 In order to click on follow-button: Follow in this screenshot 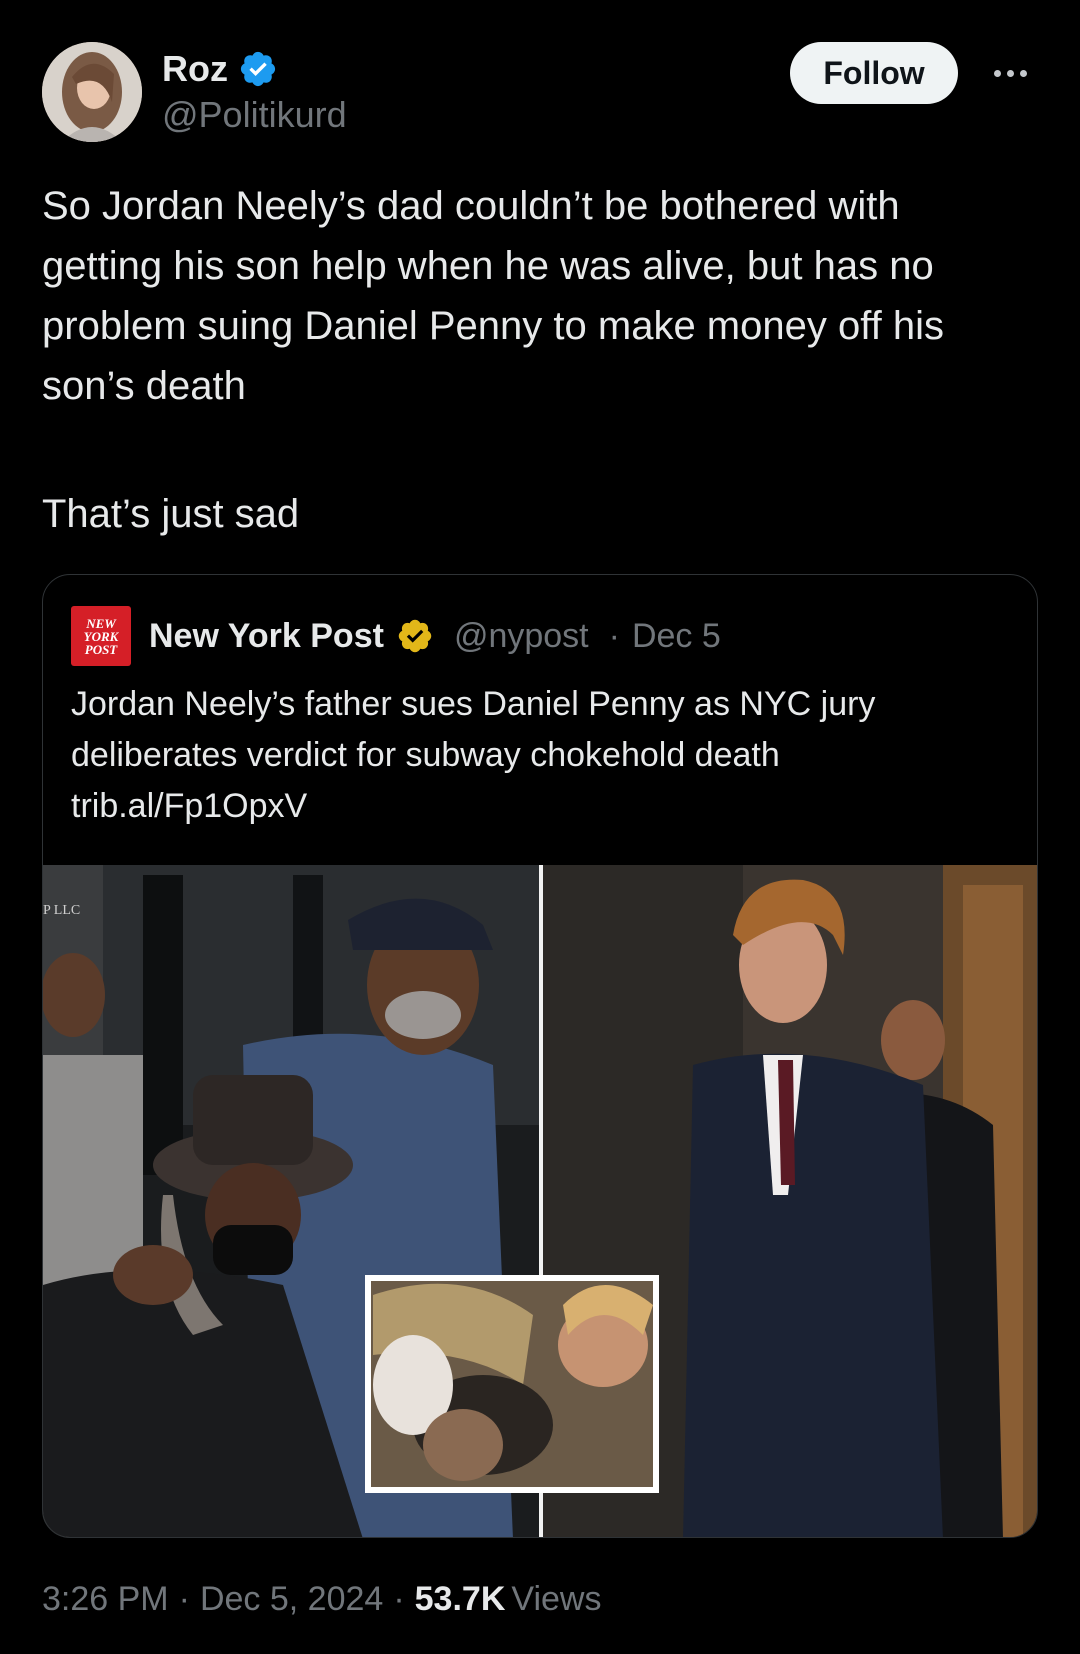, I will do `click(874, 73)`.